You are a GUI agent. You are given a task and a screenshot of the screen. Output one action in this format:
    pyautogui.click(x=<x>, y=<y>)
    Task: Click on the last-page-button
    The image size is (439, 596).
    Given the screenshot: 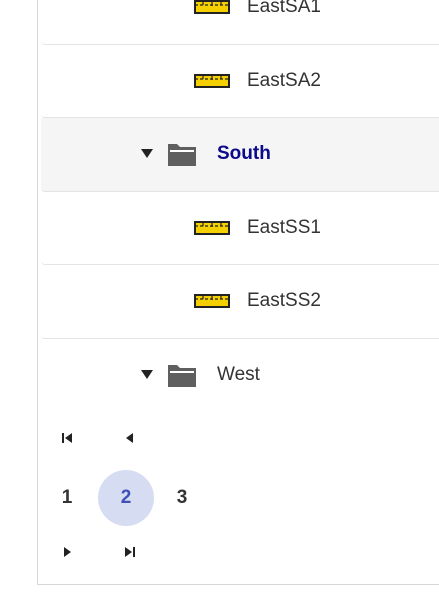 What is the action you would take?
    pyautogui.click(x=130, y=554)
    